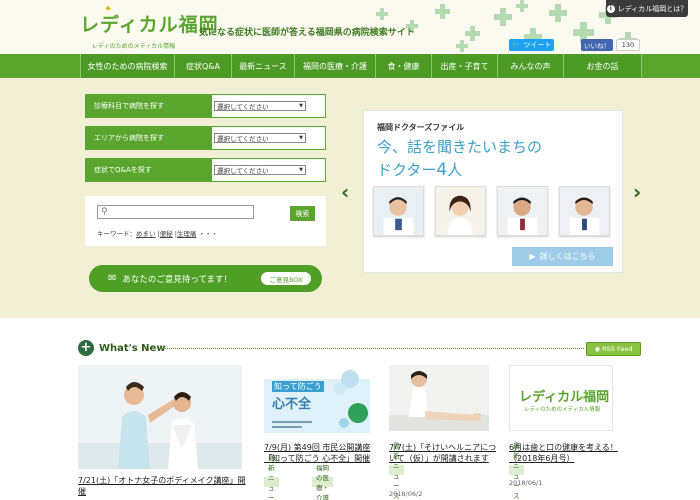  I want to click on woman-sitting-image, so click(439, 398).